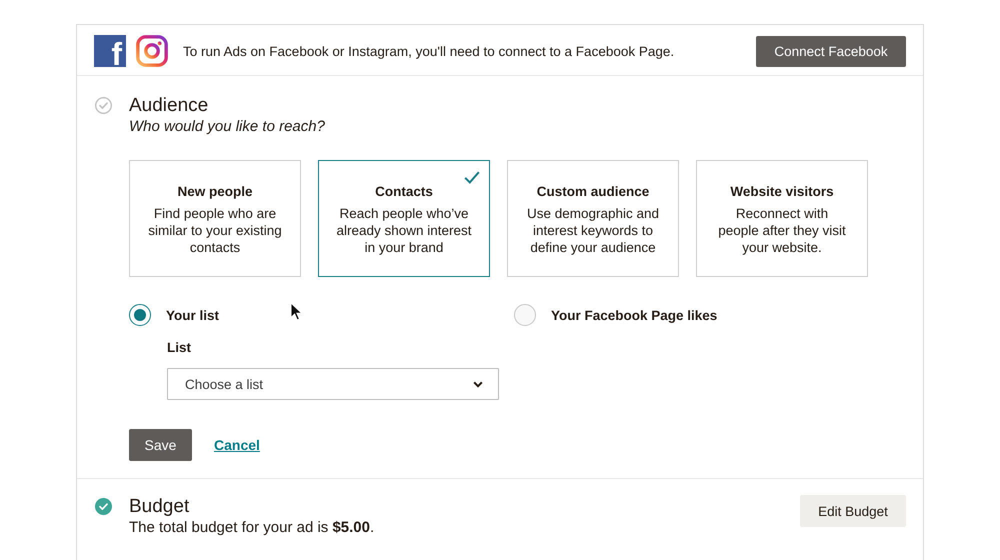 This screenshot has height=560, width=1000. What do you see at coordinates (478, 384) in the screenshot?
I see `chevron-down-icon` at bounding box center [478, 384].